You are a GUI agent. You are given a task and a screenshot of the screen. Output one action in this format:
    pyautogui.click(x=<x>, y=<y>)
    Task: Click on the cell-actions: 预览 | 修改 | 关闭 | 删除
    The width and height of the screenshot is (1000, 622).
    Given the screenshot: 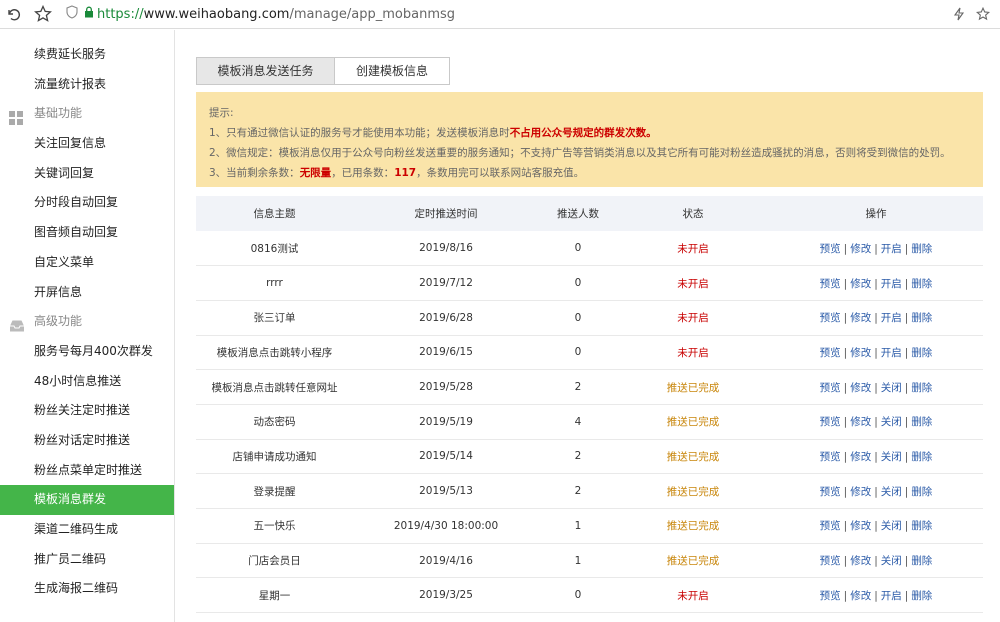 What is the action you would take?
    pyautogui.click(x=876, y=491)
    